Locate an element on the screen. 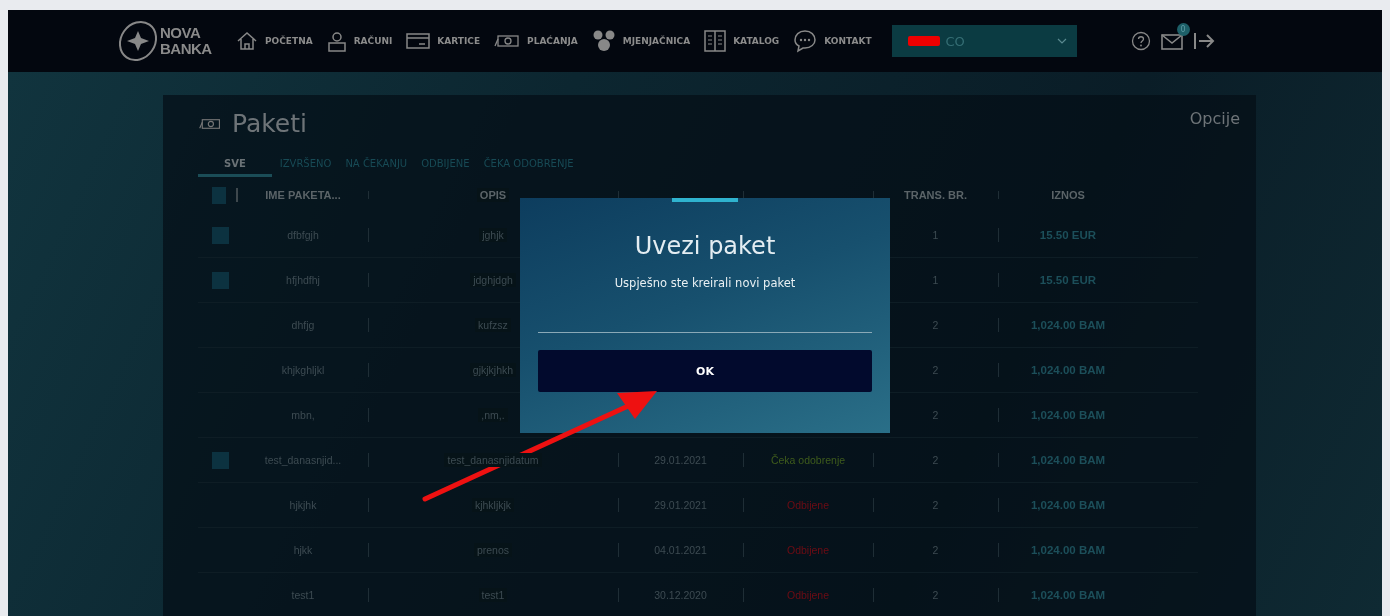 This screenshot has width=1390, height=616. help-icon is located at coordinates (1140, 41).